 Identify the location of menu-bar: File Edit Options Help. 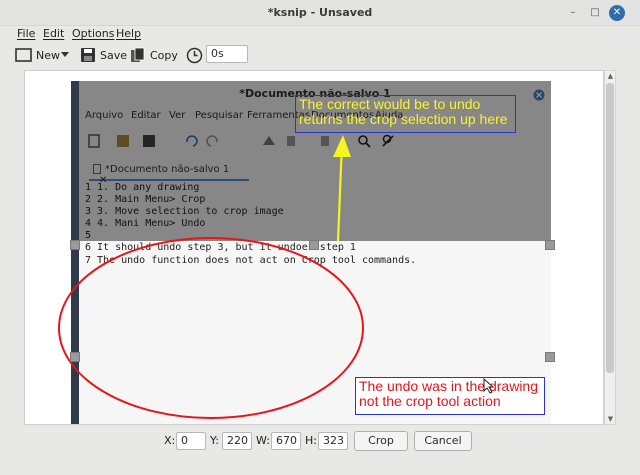
(320, 33).